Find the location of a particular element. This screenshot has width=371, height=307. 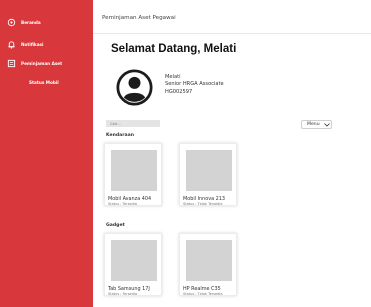

sidebar-item-notifications: Notifikasi is located at coordinates (25, 44).